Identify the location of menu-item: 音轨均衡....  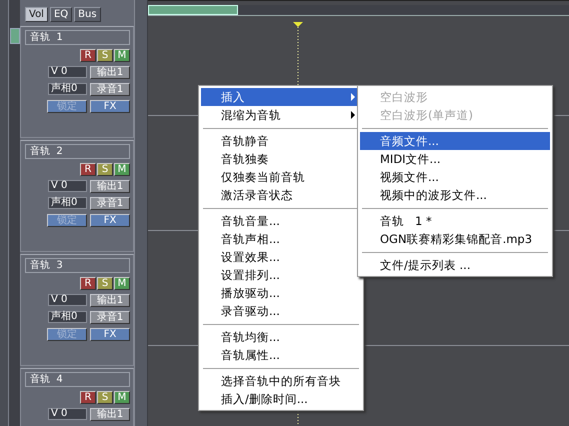
(281, 337).